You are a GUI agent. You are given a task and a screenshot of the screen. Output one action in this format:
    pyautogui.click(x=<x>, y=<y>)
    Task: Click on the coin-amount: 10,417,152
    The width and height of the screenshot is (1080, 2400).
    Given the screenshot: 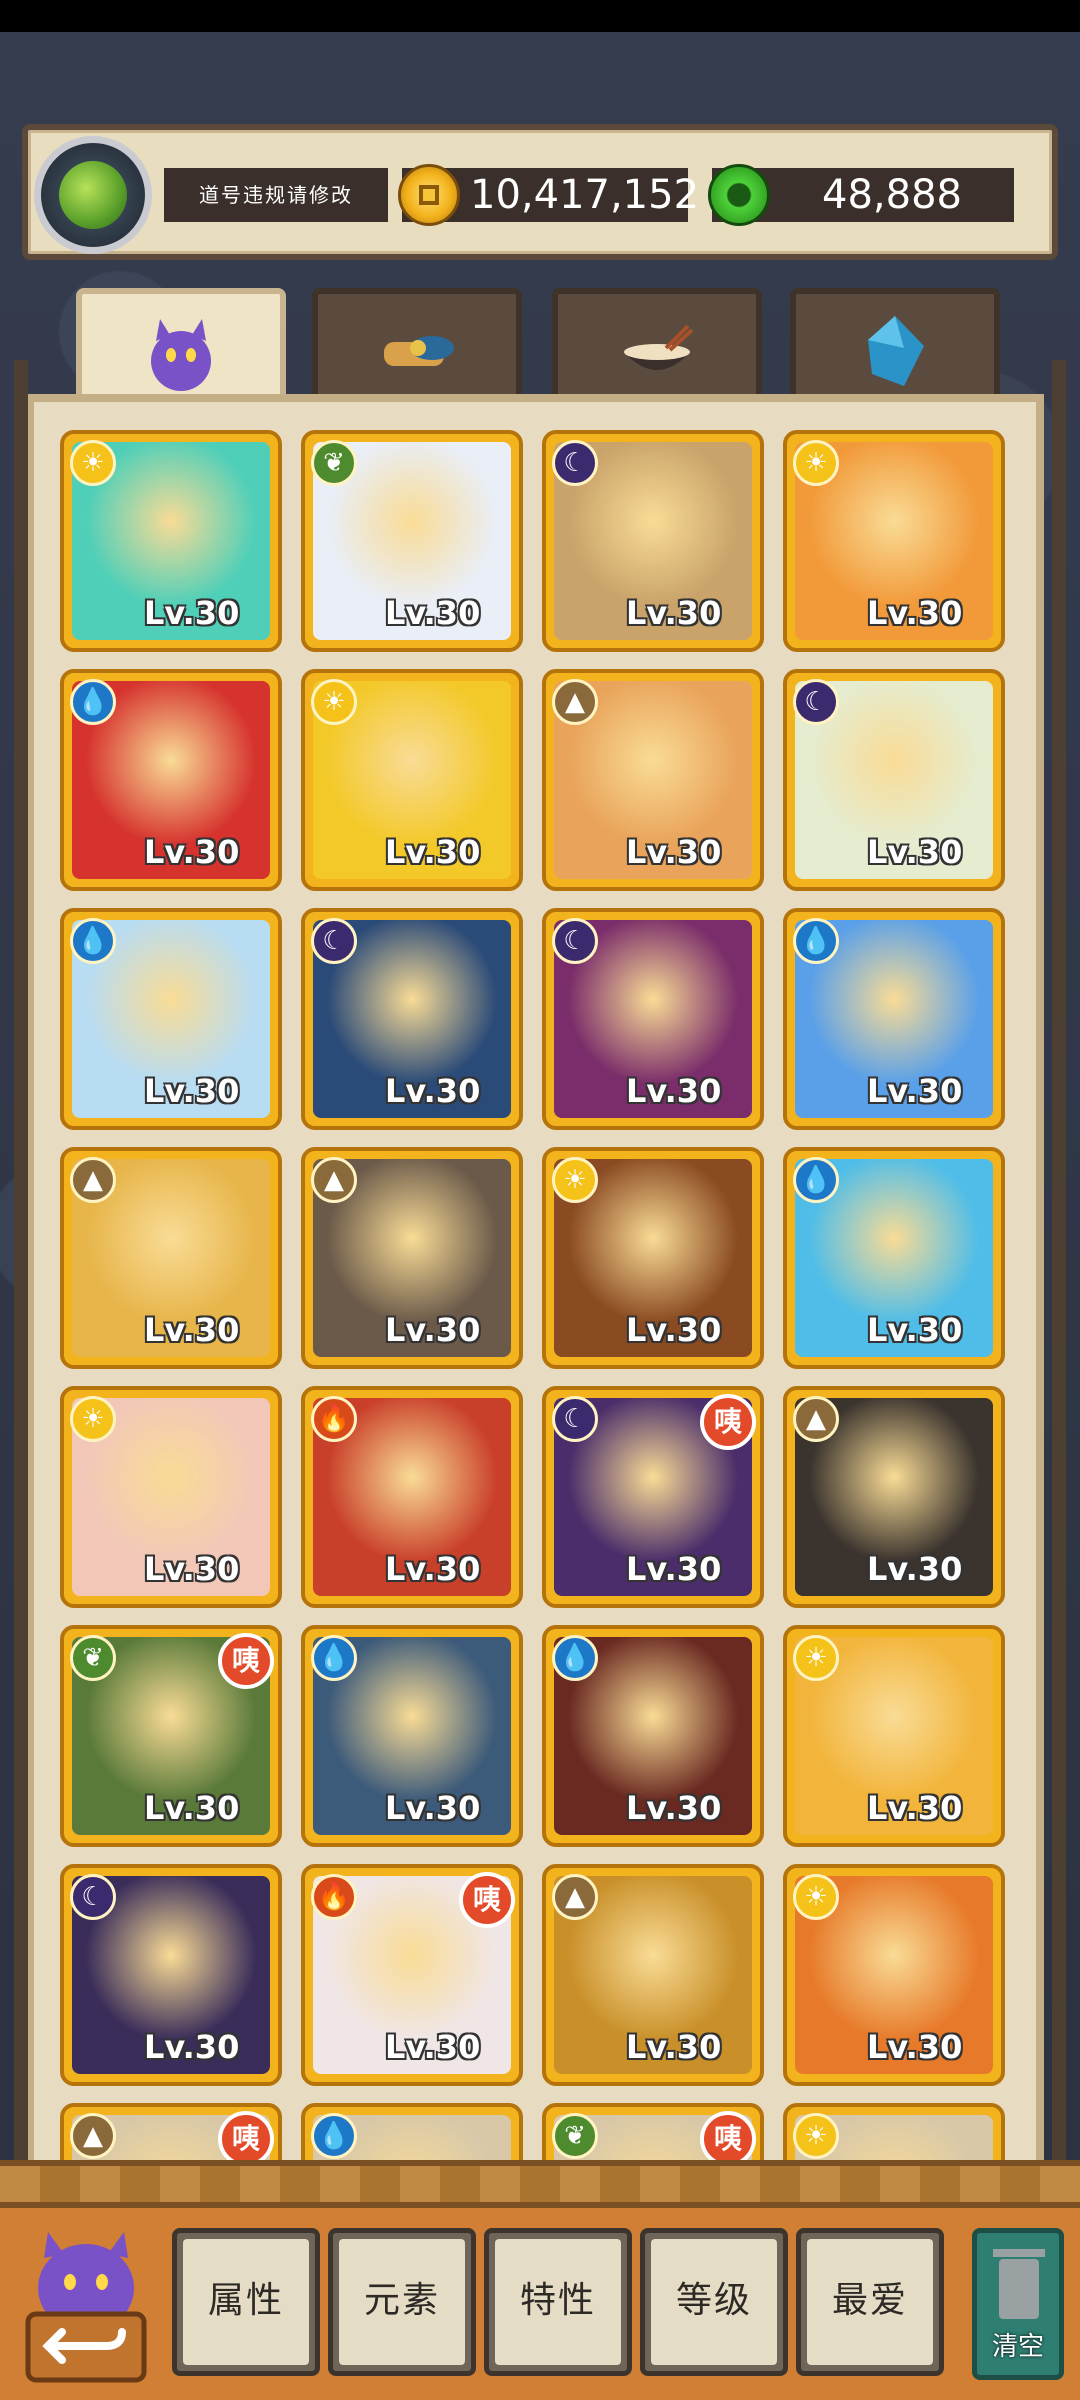 What is the action you would take?
    pyautogui.click(x=585, y=195)
    